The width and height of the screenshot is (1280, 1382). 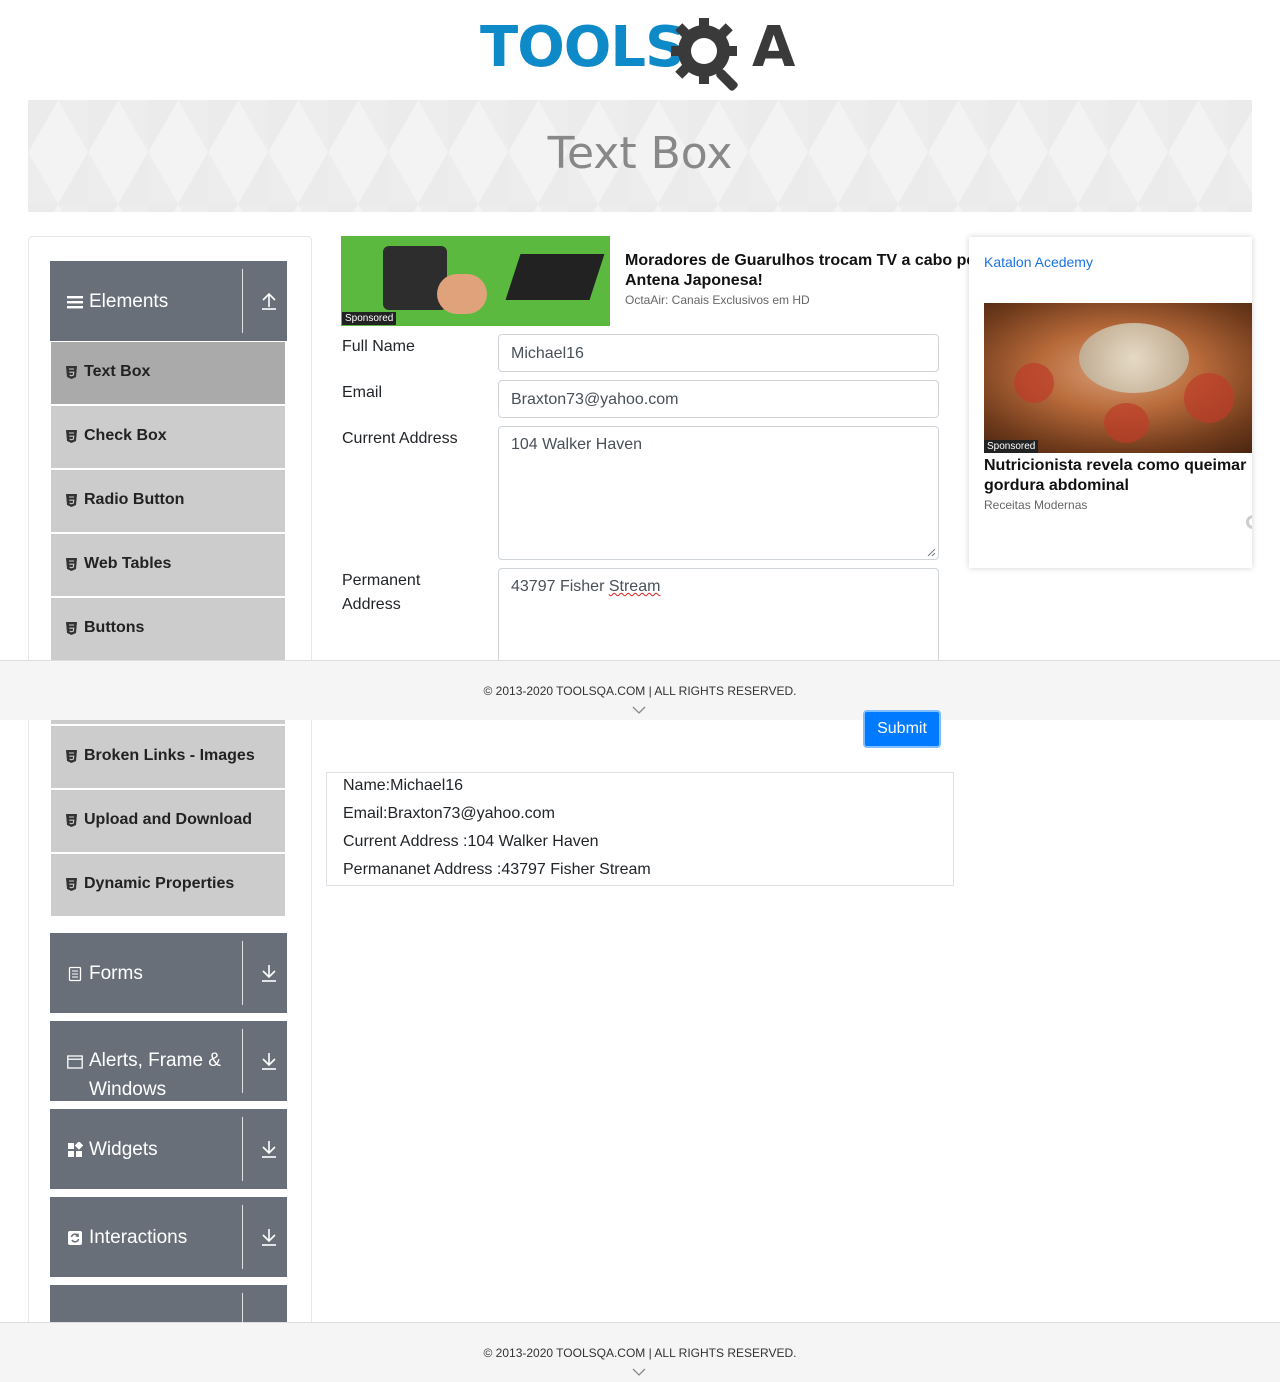 I want to click on output-current-address: Current Address :104 Walker Haven, so click(x=471, y=841).